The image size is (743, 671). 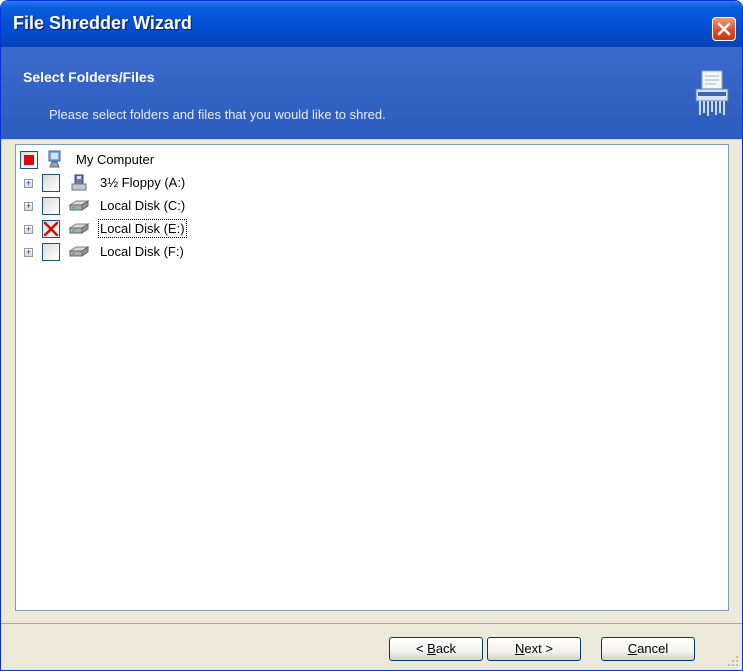 I want to click on tree-item-local-disk-f: + Local Disk (F:), so click(x=136, y=252).